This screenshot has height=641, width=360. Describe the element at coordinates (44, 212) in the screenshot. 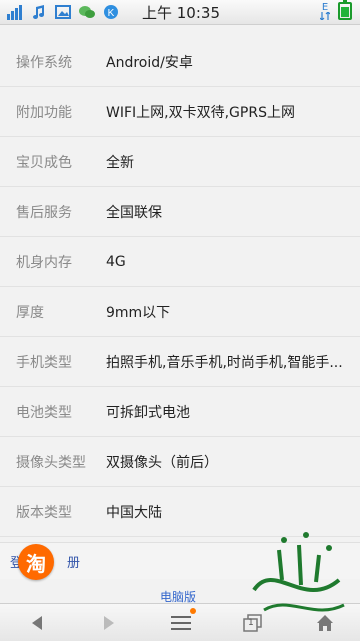

I see `spec-label: 售后服务` at that location.